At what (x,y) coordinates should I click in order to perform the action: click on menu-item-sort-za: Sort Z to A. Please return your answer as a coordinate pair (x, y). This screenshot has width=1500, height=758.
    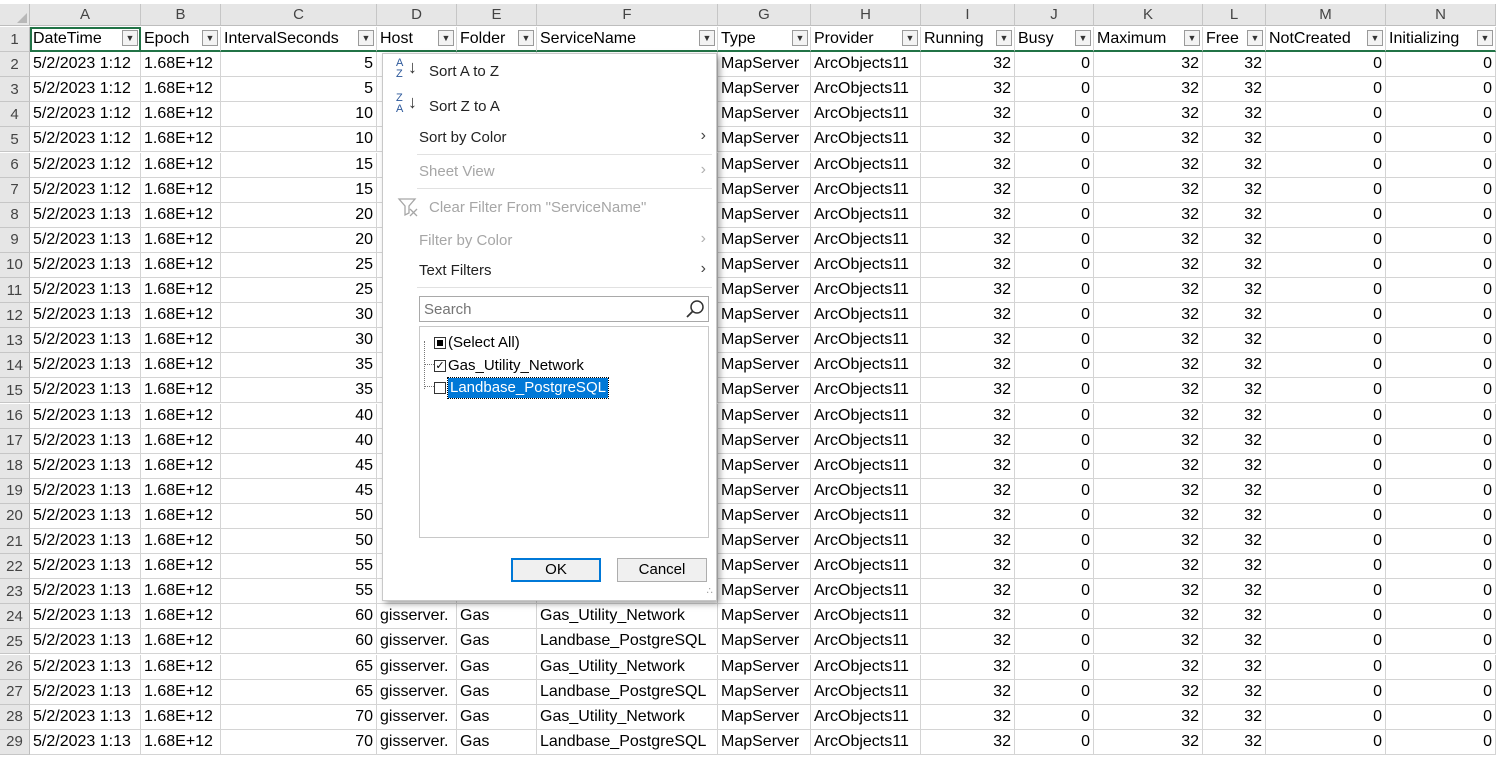
    Looking at the image, I should click on (464, 107).